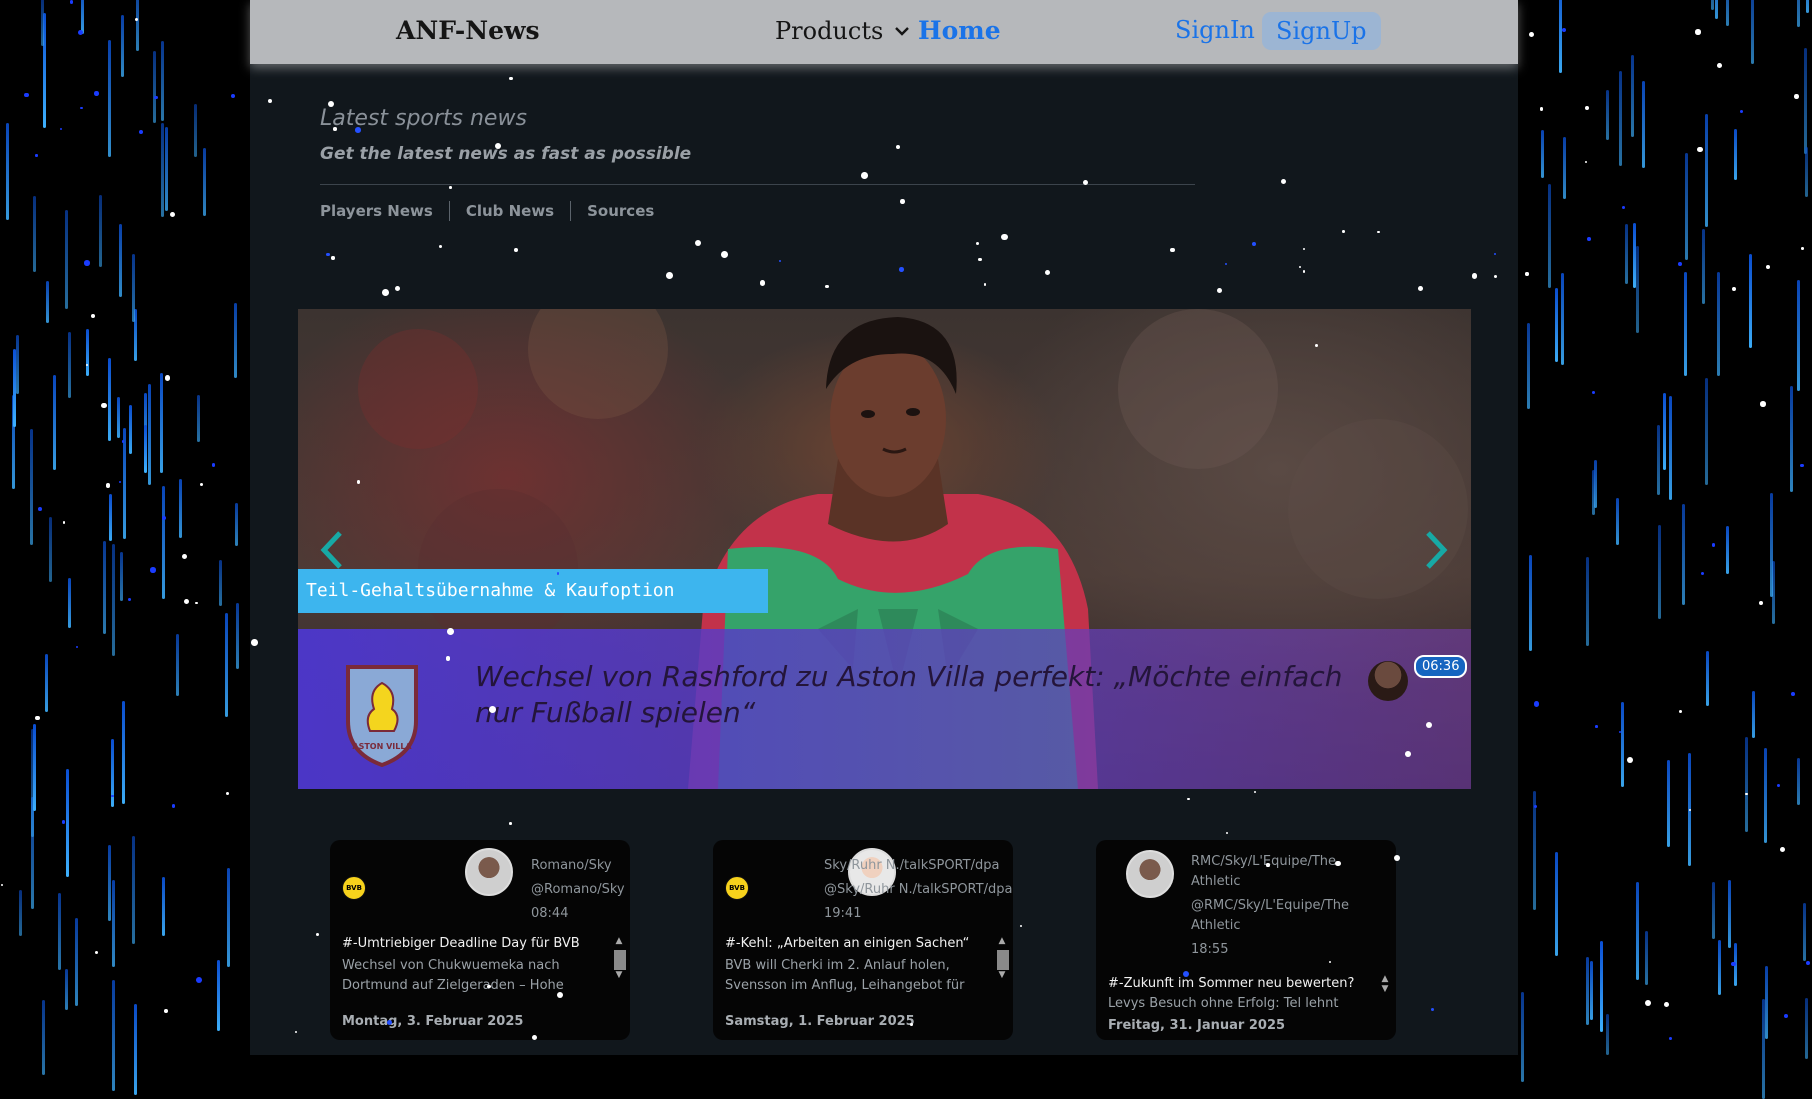 The width and height of the screenshot is (1812, 1099). What do you see at coordinates (579, 890) in the screenshot?
I see `card-handle: @Romano/Sky` at bounding box center [579, 890].